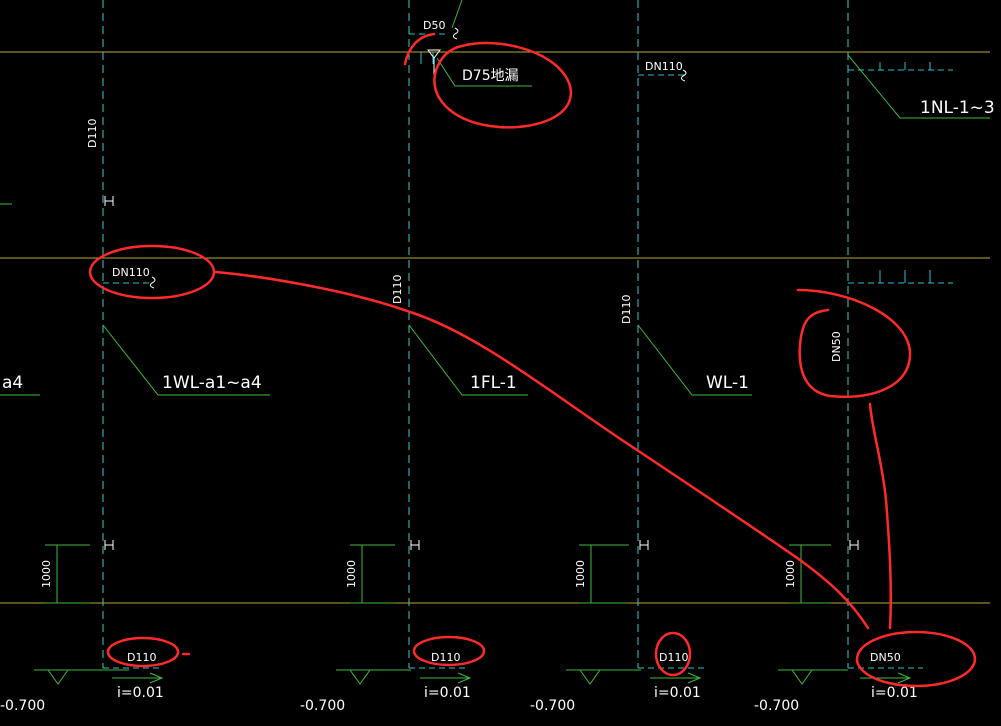 The image size is (1001, 726). I want to click on pipe-label-3: D110, so click(673, 657).